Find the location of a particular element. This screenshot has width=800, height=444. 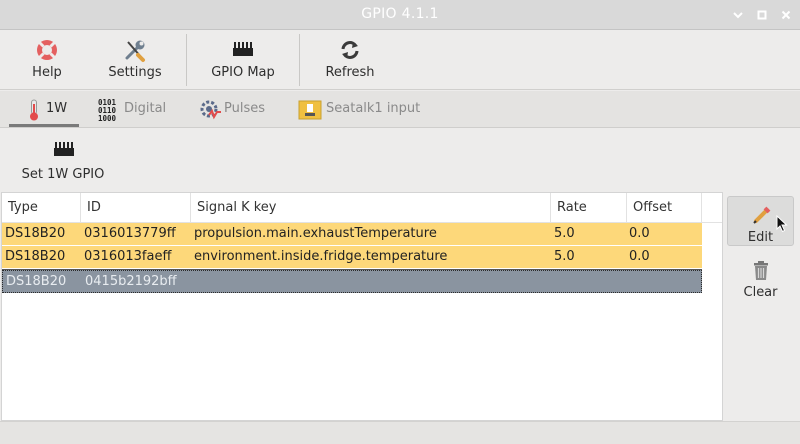

refresh-label: Refresh is located at coordinates (350, 72).